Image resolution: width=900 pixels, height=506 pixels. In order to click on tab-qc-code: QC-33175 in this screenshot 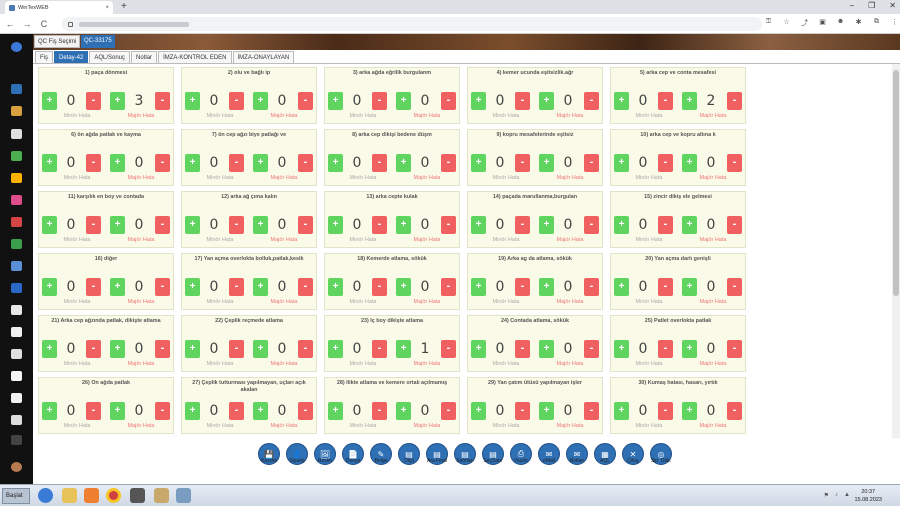, I will do `click(98, 41)`.